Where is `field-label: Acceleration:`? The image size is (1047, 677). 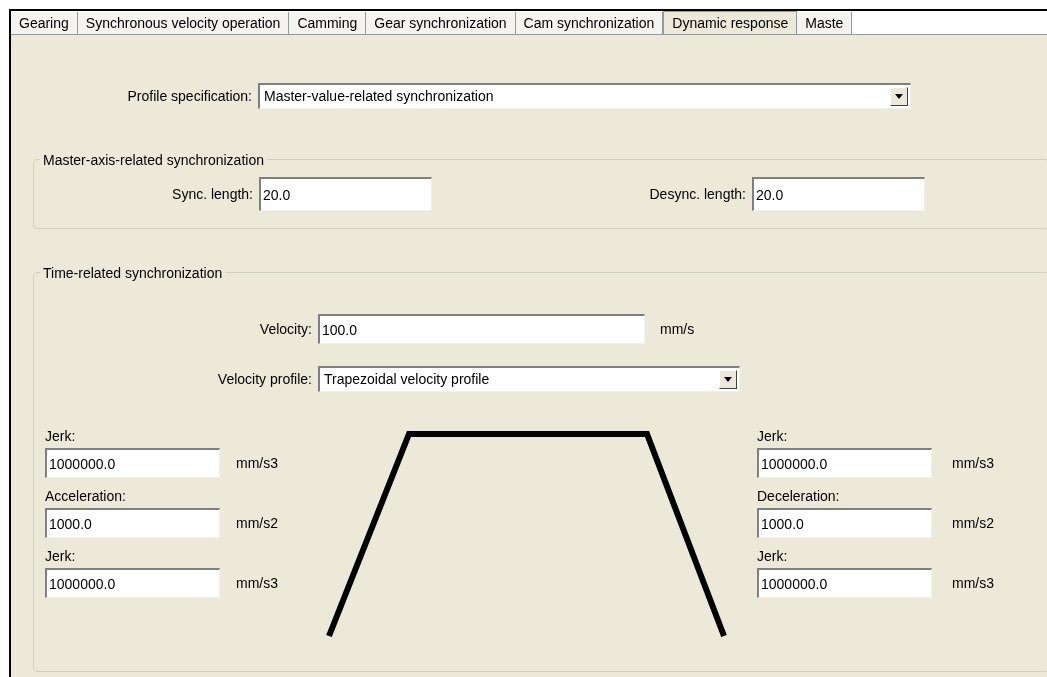
field-label: Acceleration: is located at coordinates (86, 496).